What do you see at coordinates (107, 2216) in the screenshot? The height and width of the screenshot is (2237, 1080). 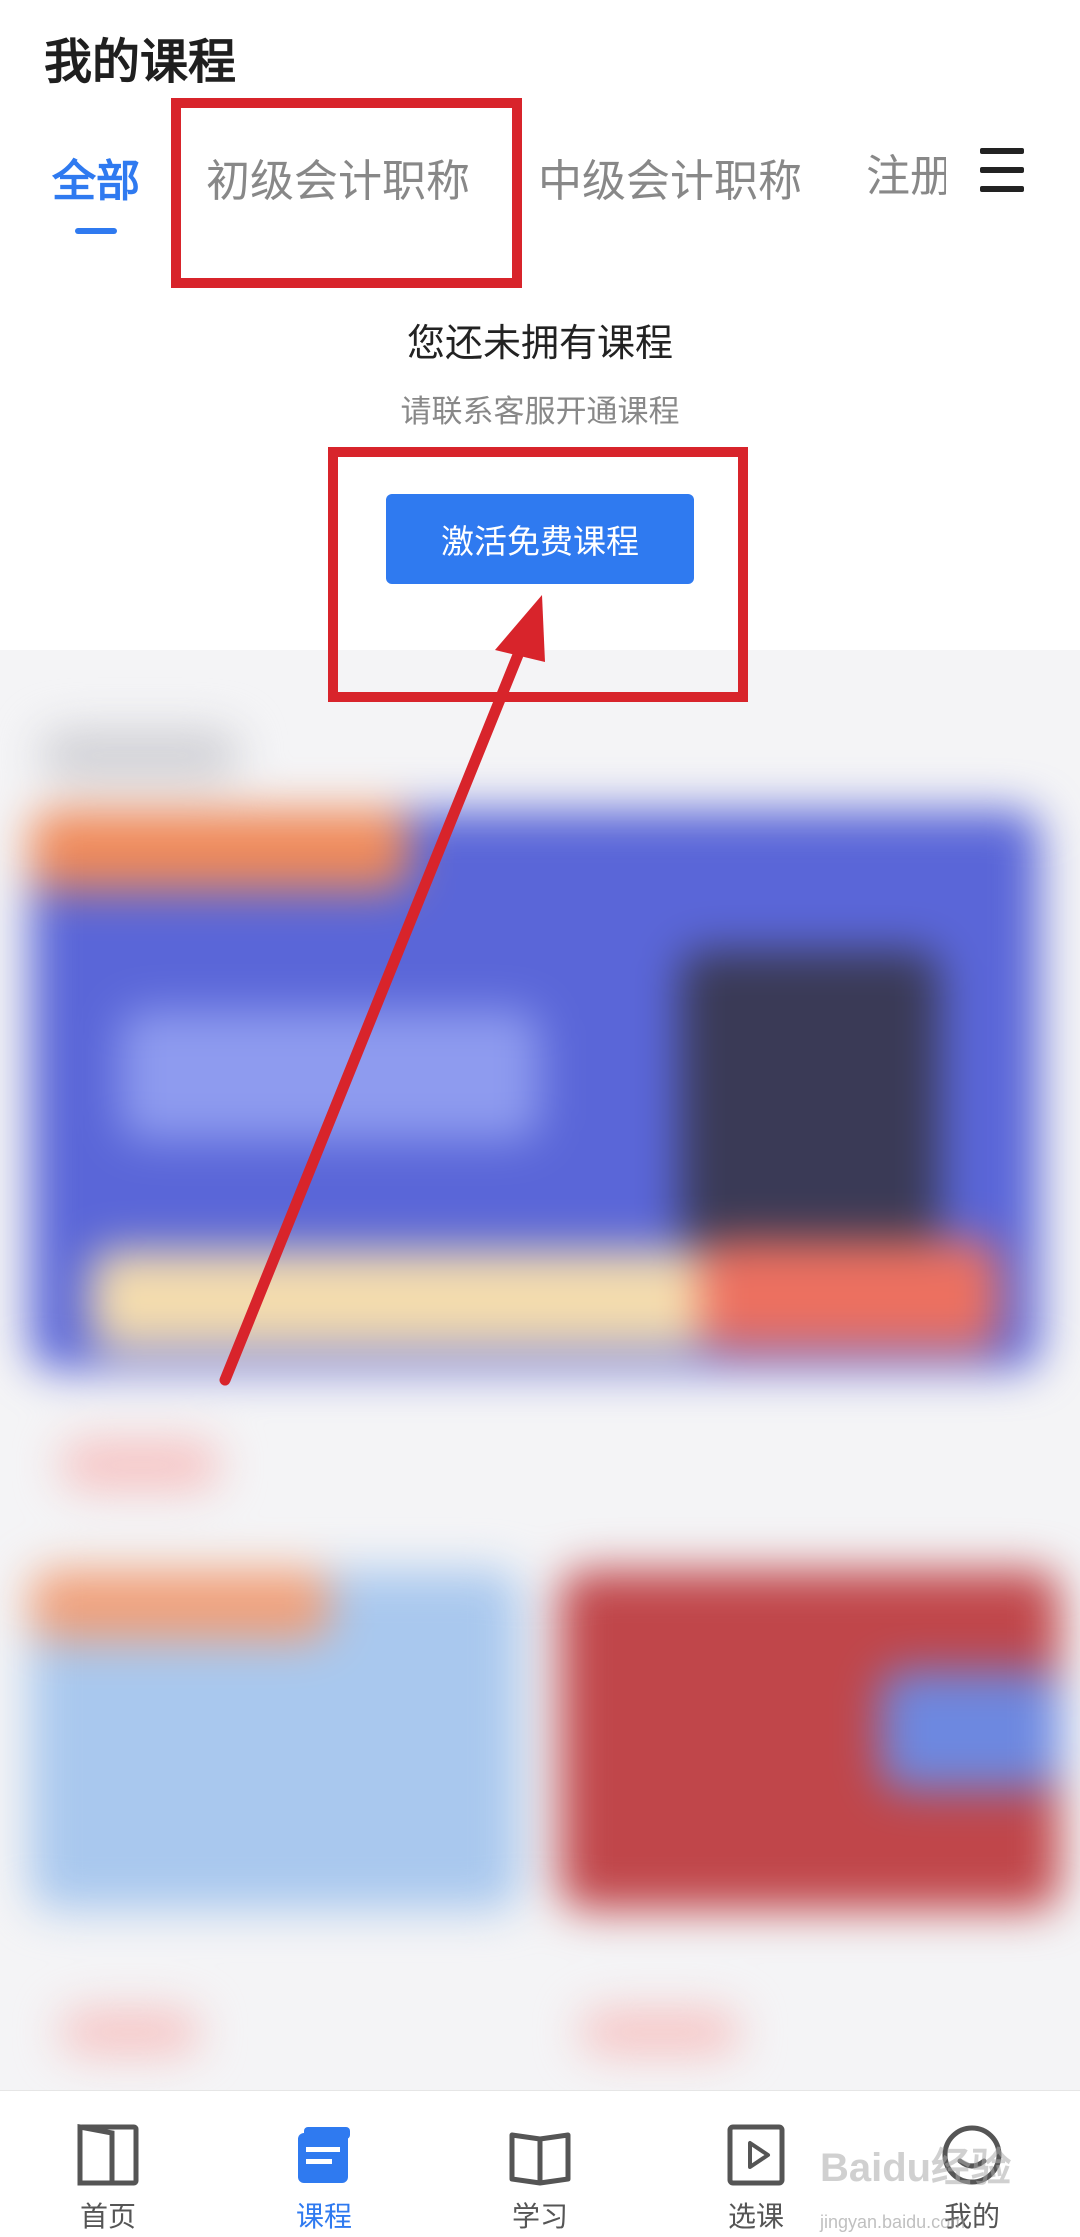 I see `nav-home-label: 首页` at bounding box center [107, 2216].